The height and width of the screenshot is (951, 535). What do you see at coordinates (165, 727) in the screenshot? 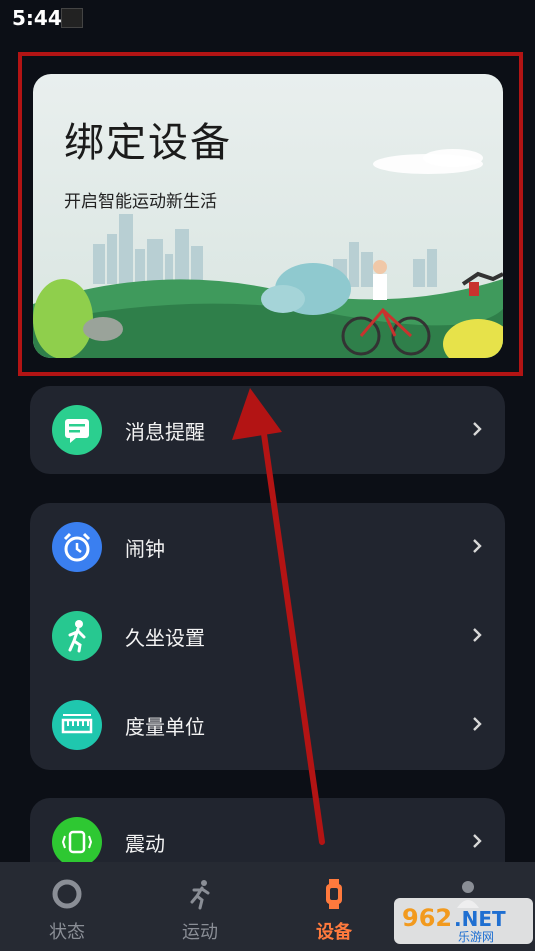
I see `menu-item-label: 度量单位` at bounding box center [165, 727].